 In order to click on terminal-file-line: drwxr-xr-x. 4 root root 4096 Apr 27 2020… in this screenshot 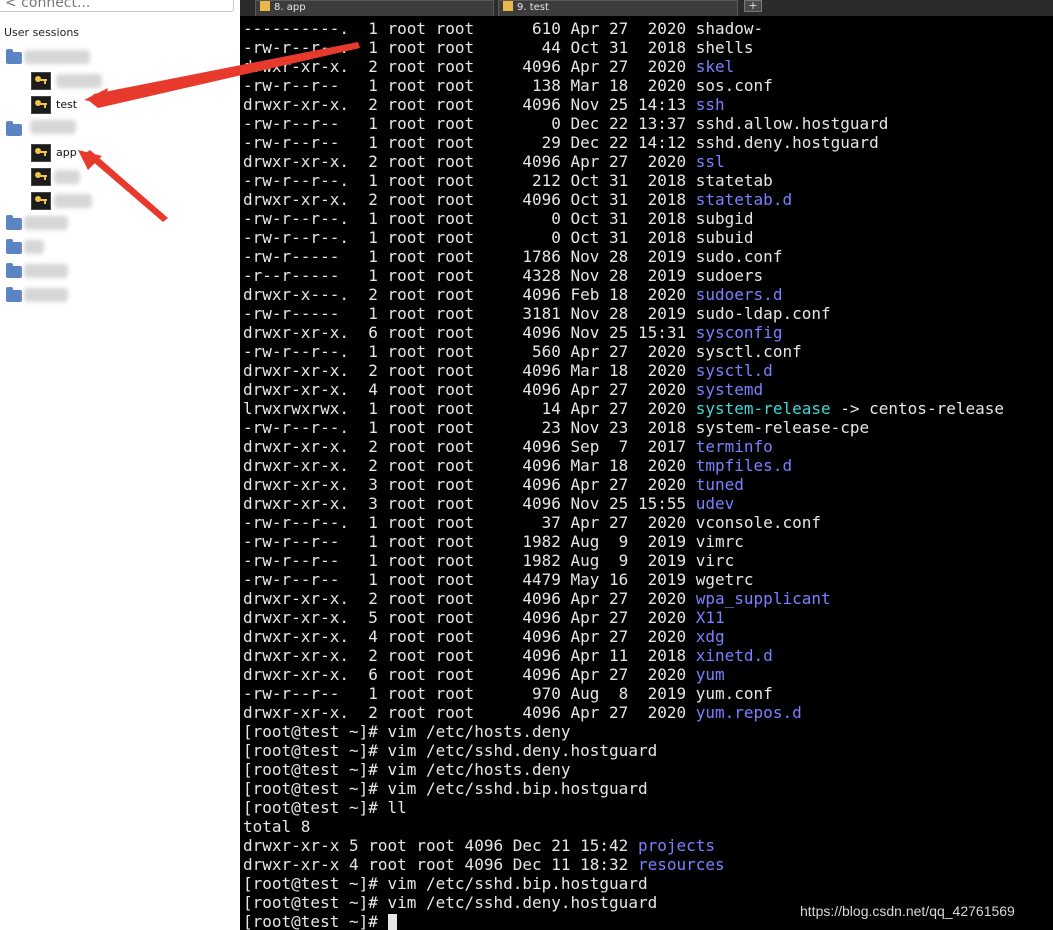, I will do `click(503, 389)`.